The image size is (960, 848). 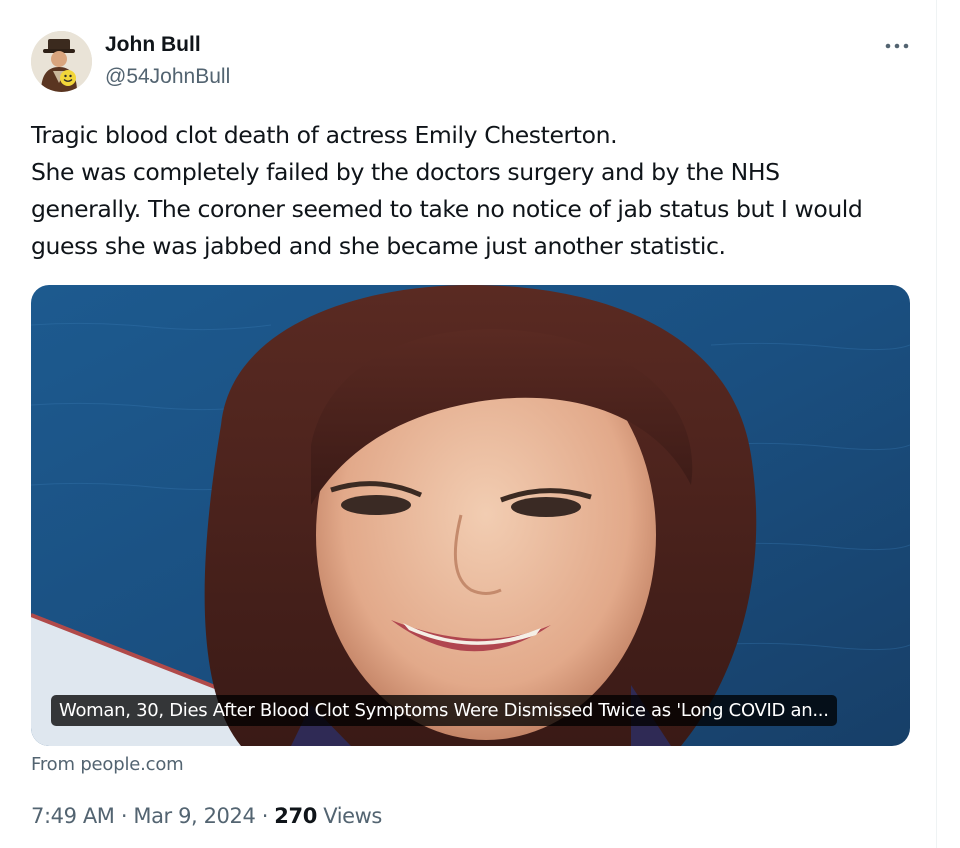 I want to click on tweet-meta: 7:49 AM · Mar 9, 2024 · 270 Views, so click(x=206, y=816).